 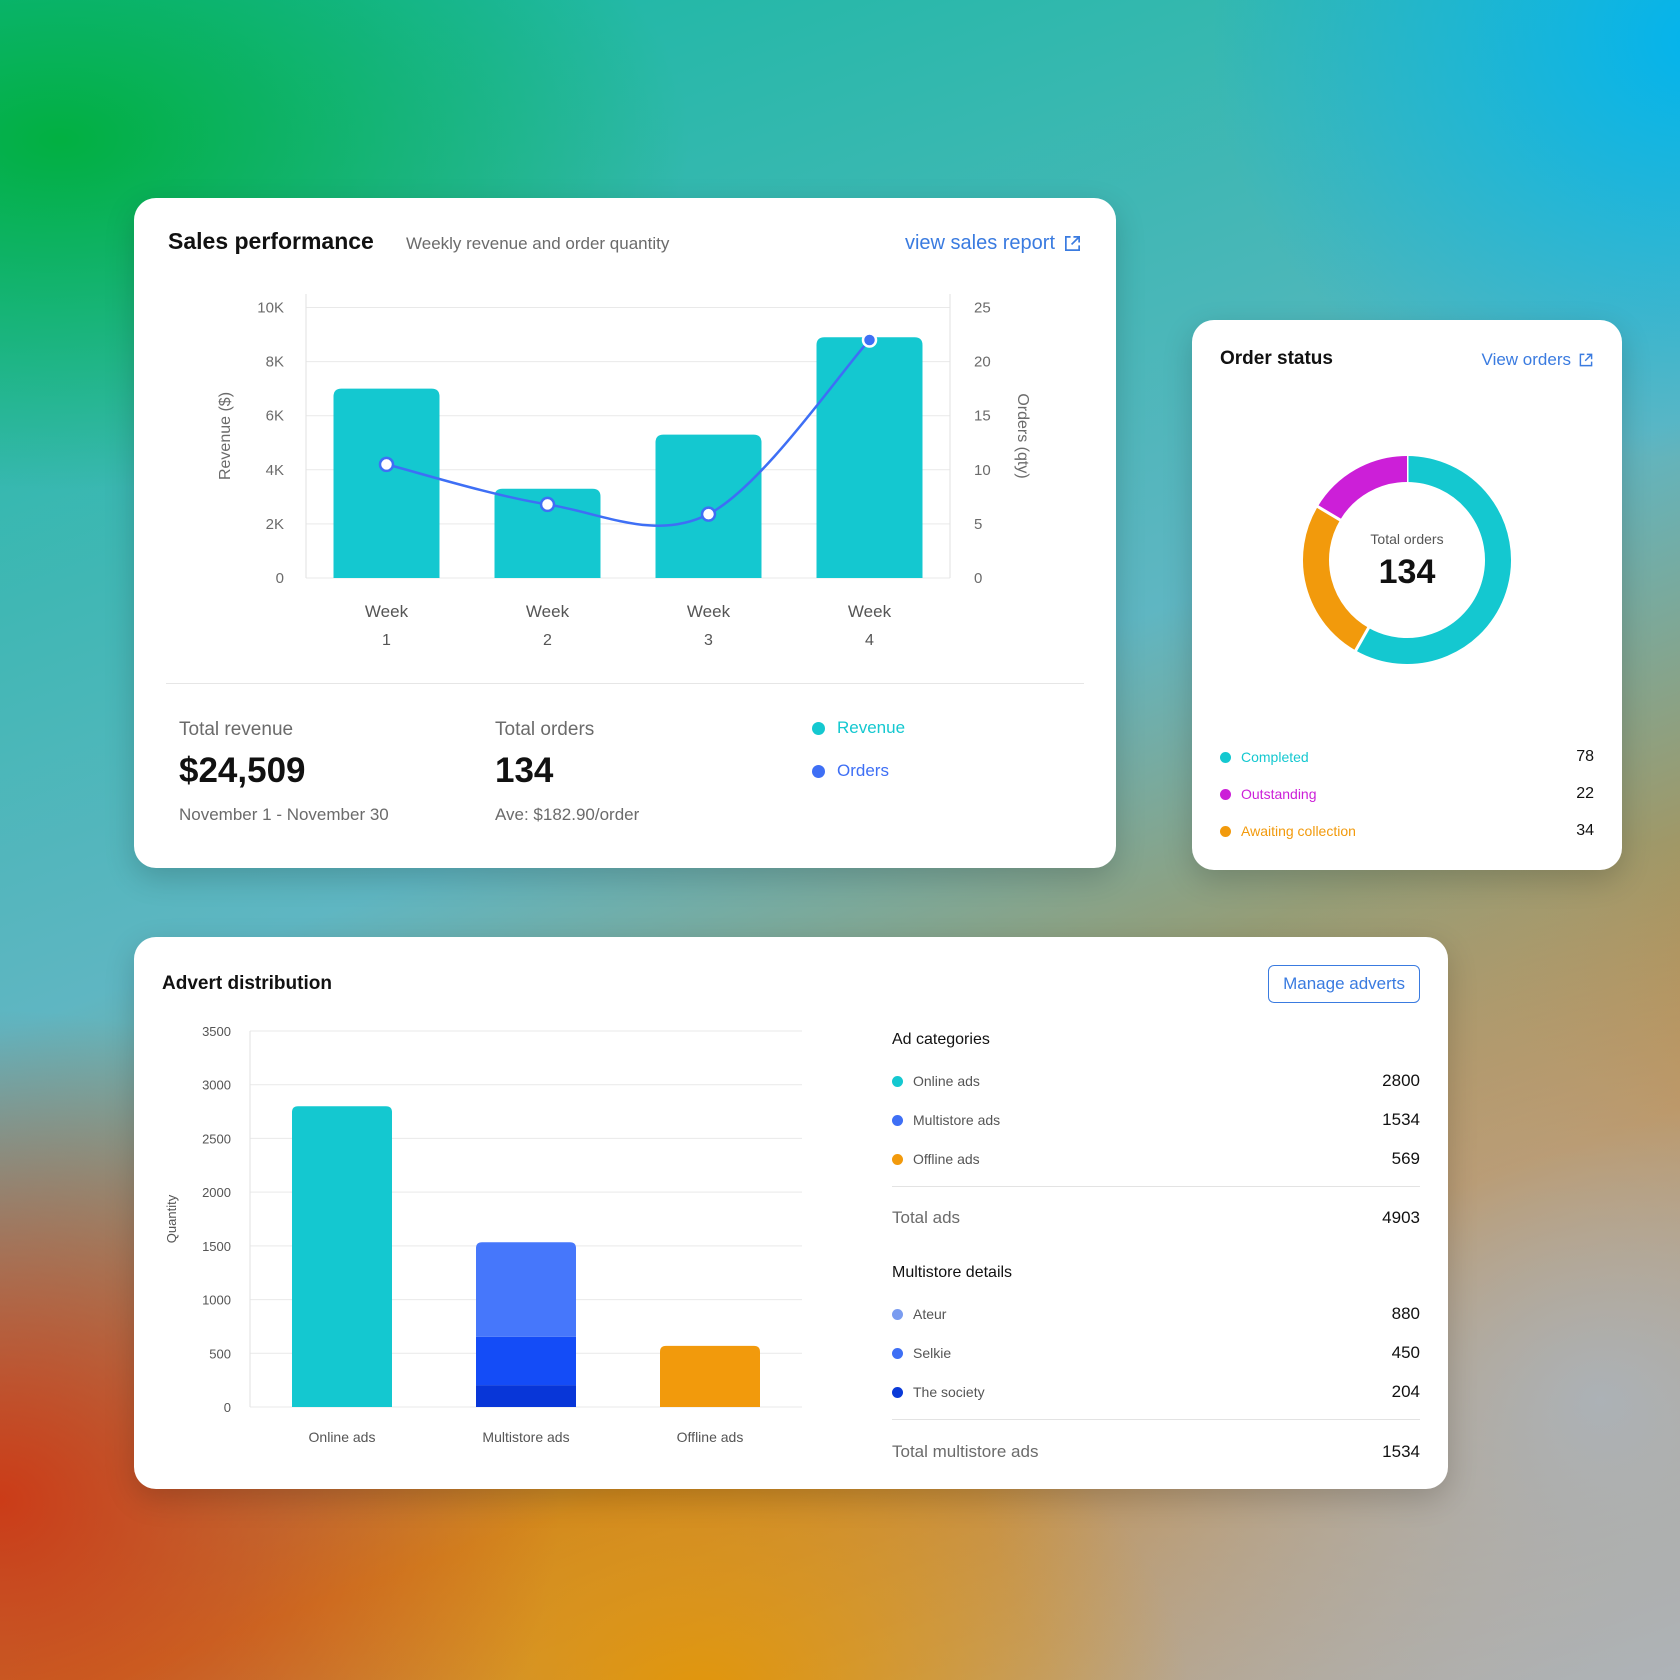 What do you see at coordinates (1401, 1119) in the screenshot?
I see `ad-category-value: 1534` at bounding box center [1401, 1119].